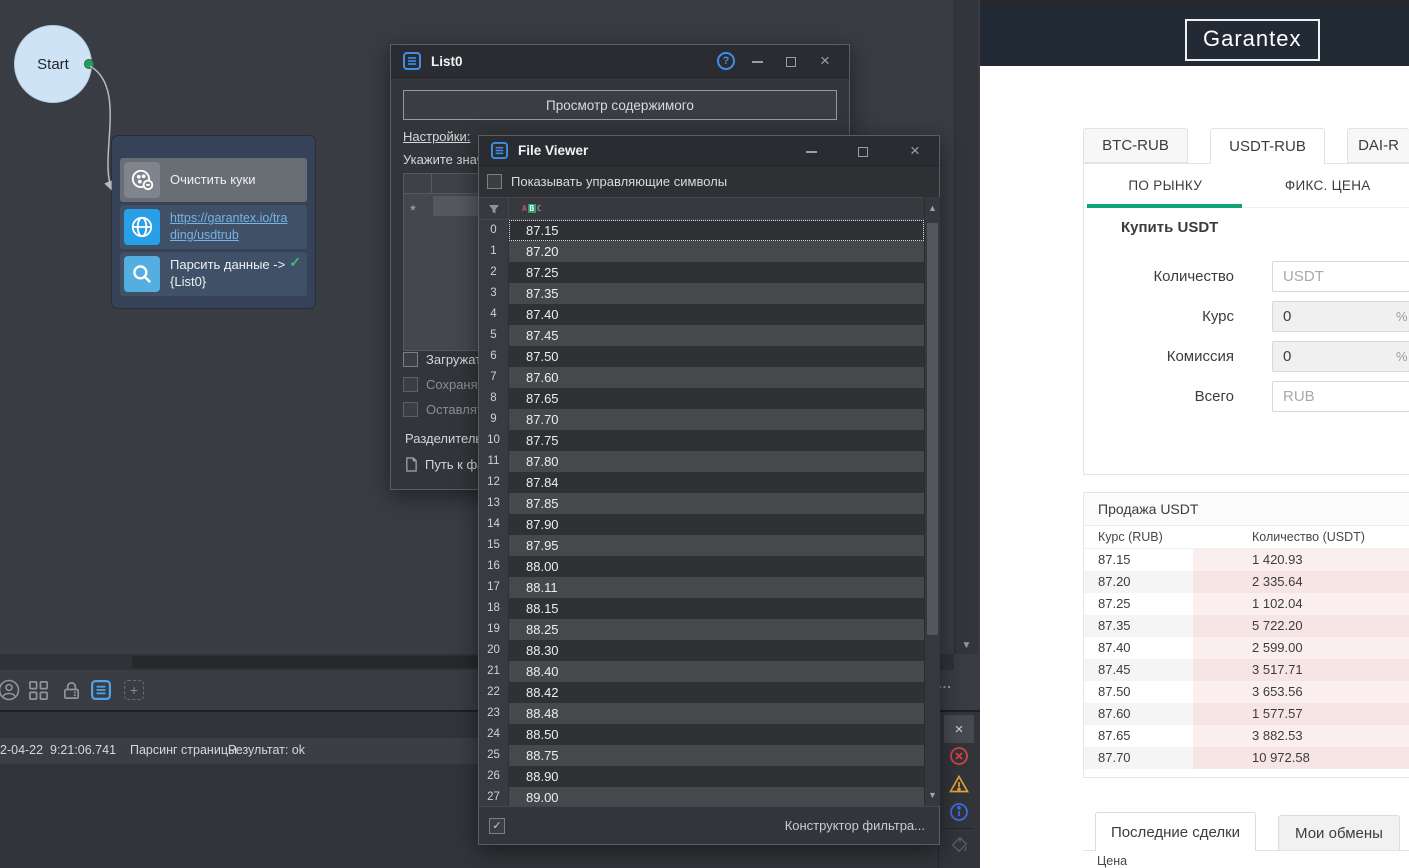 The image size is (1409, 868). I want to click on table-row: 87.40 2 599.00, so click(1246, 648).